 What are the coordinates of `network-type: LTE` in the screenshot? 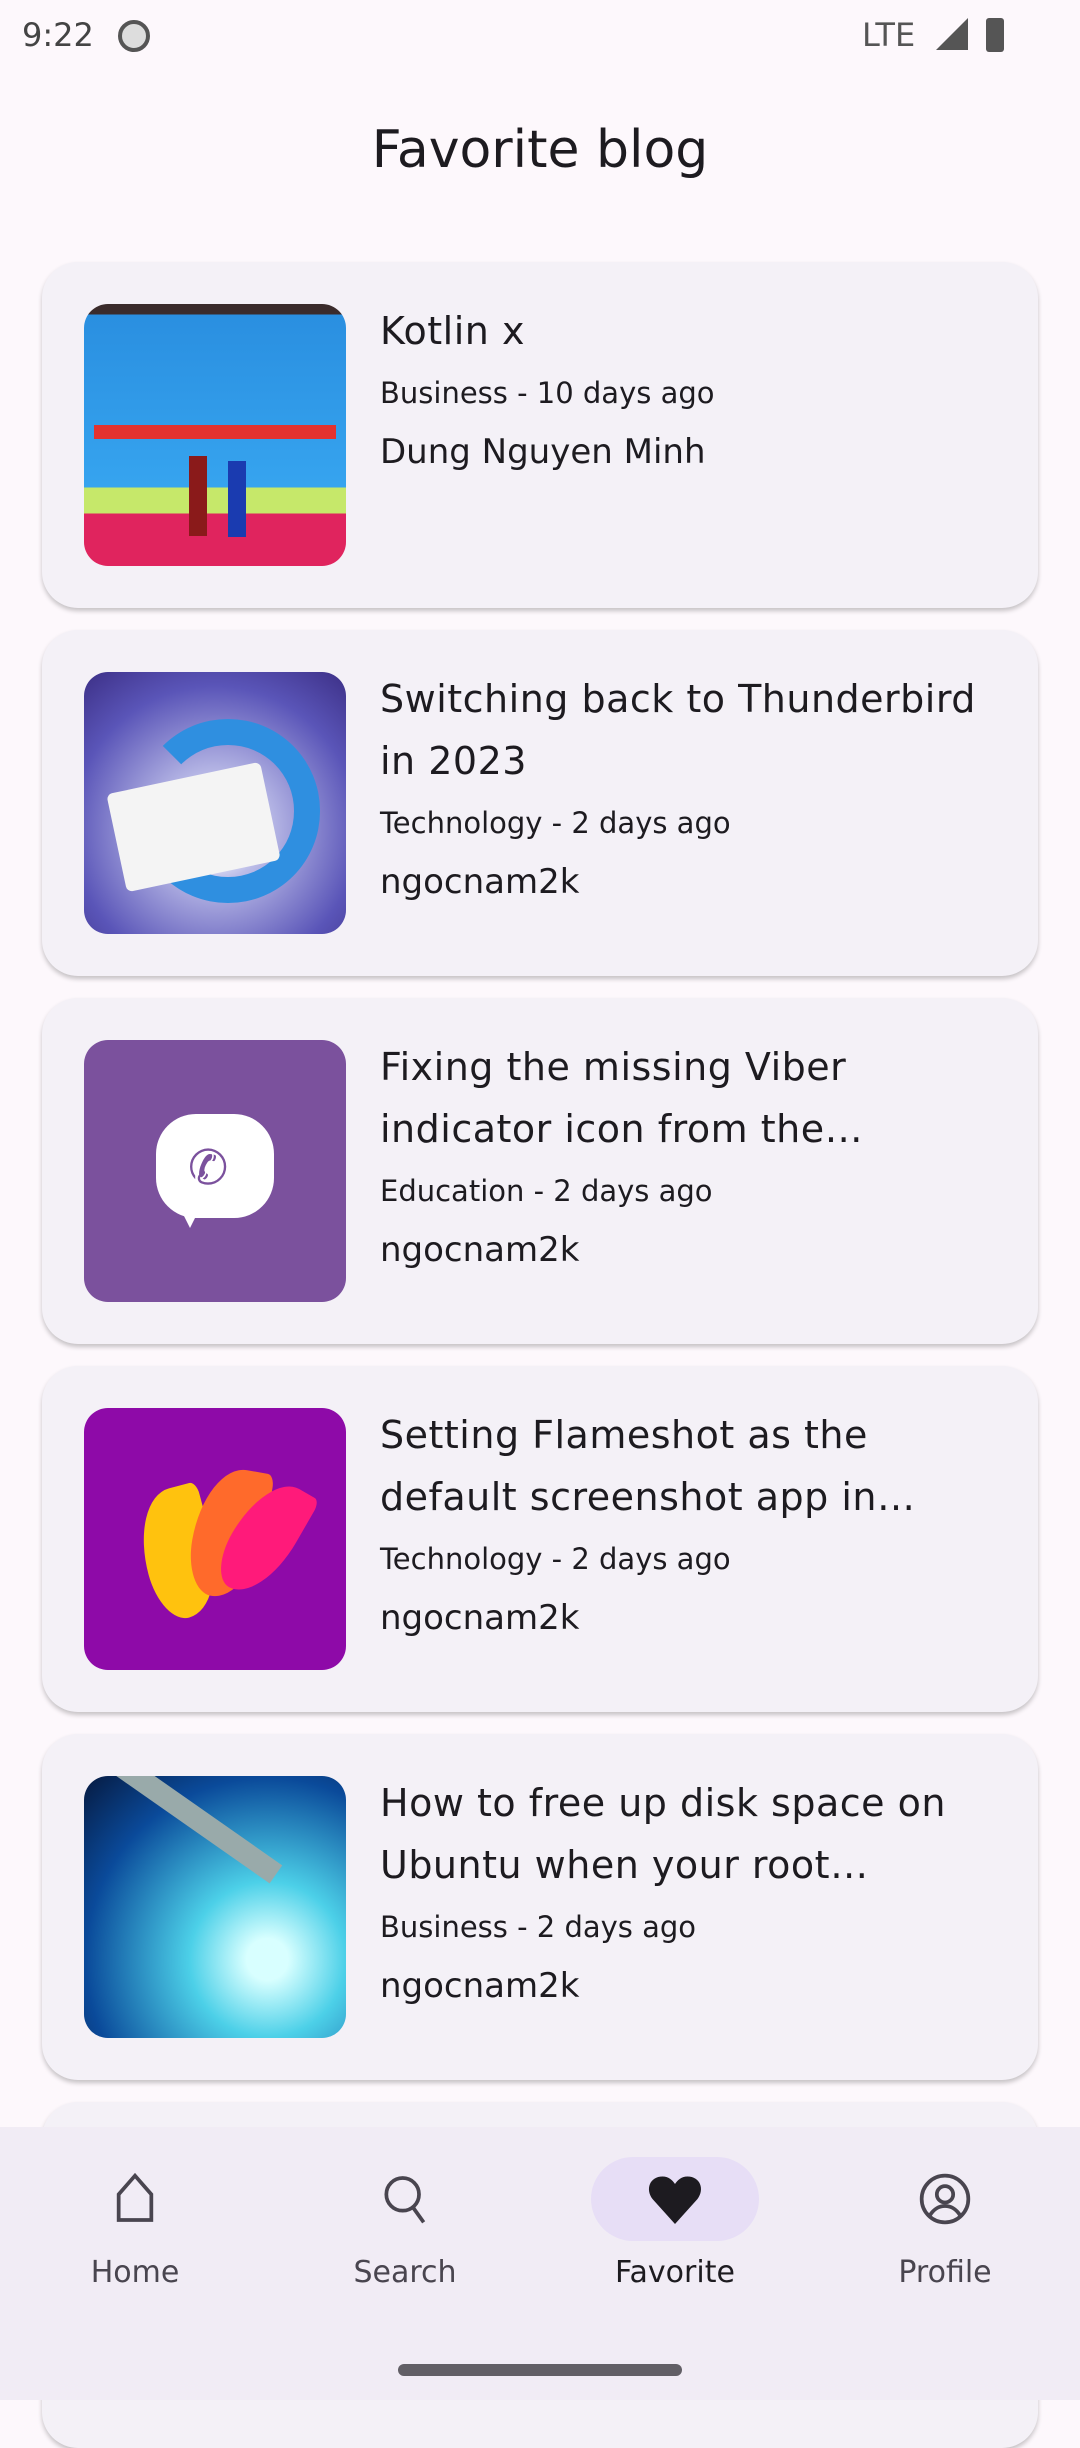 It's located at (889, 35).